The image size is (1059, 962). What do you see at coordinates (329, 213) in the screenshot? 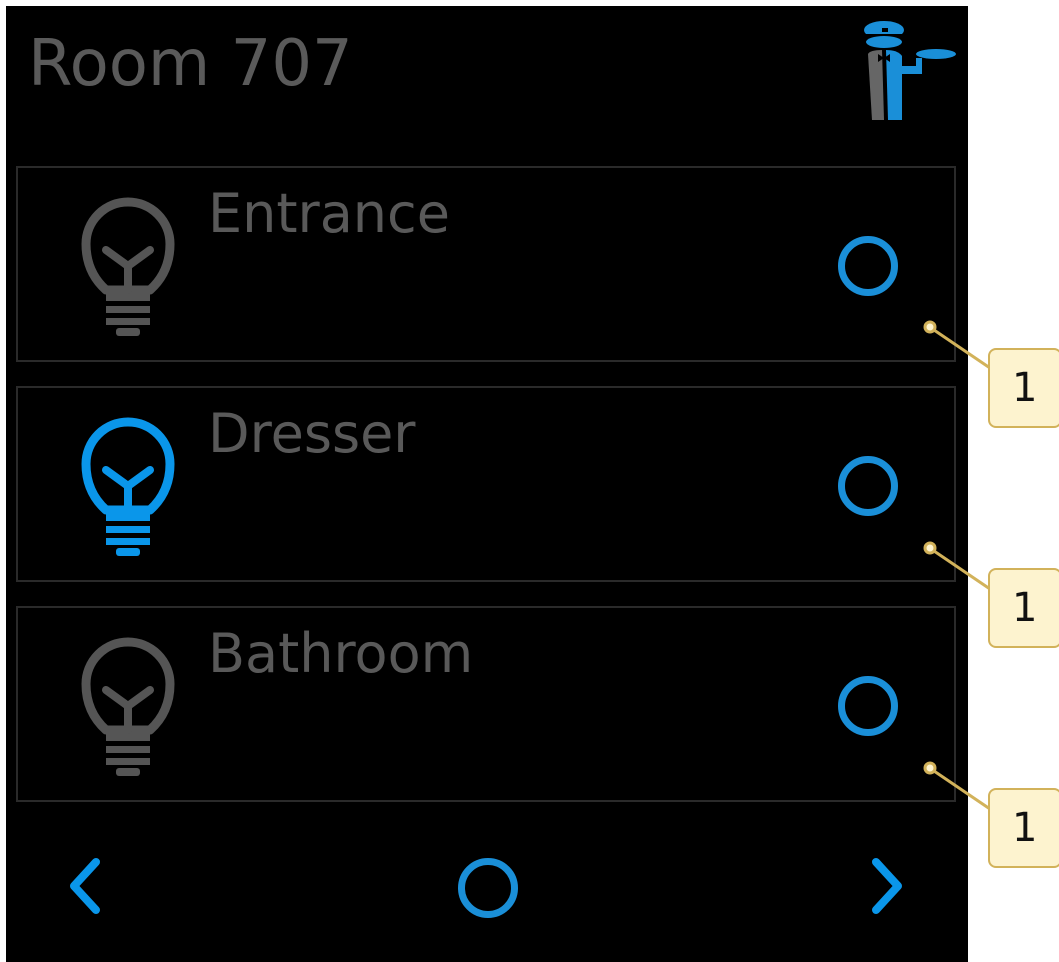
I see `light-name: Entrance` at bounding box center [329, 213].